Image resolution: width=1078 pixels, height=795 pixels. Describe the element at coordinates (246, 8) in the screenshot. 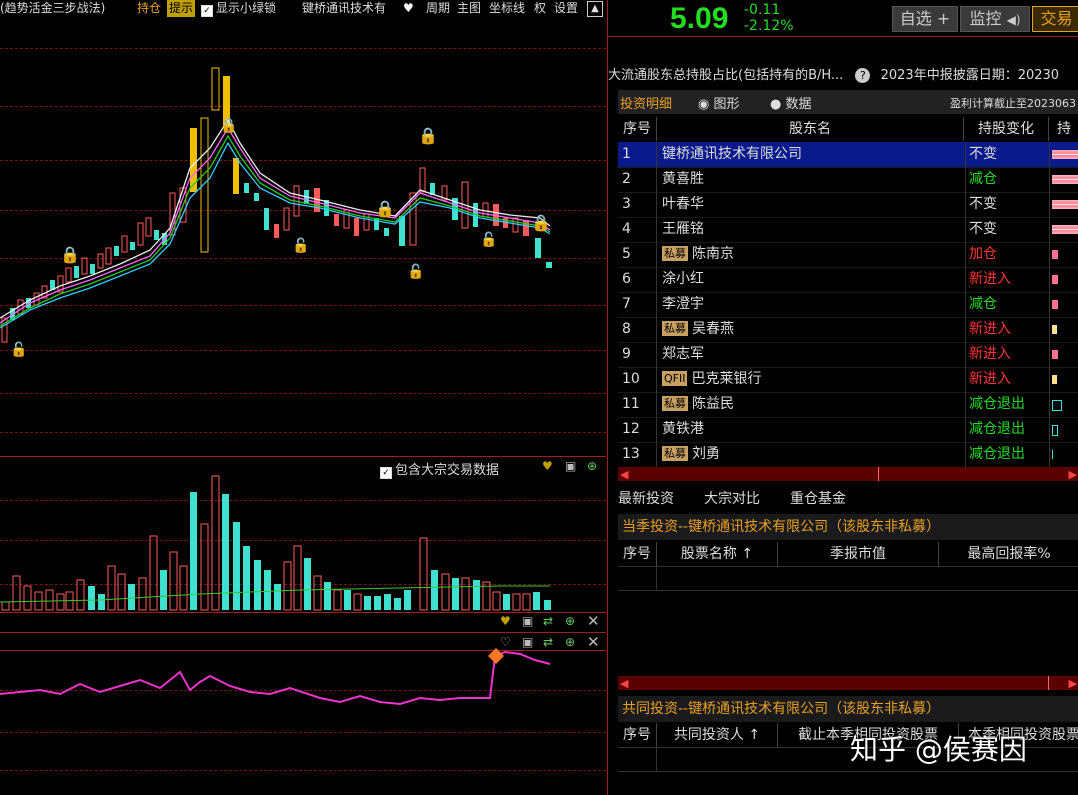

I see `show-lock-label: 显示小绿锁` at that location.